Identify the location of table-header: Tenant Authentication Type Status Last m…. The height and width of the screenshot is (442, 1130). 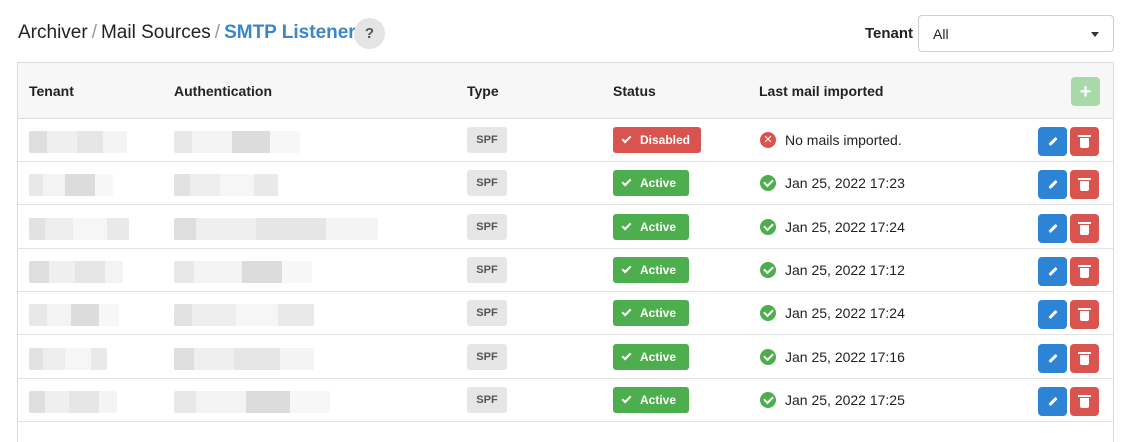
(565, 91).